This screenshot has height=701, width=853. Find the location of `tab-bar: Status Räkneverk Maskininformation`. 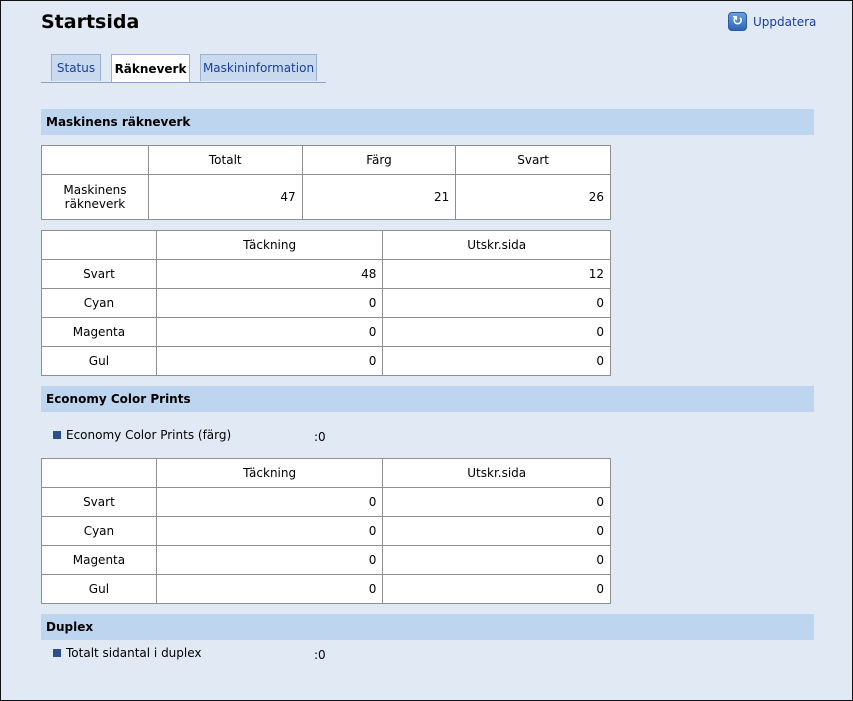

tab-bar: Status Räkneverk Maskininformation is located at coordinates (183, 68).